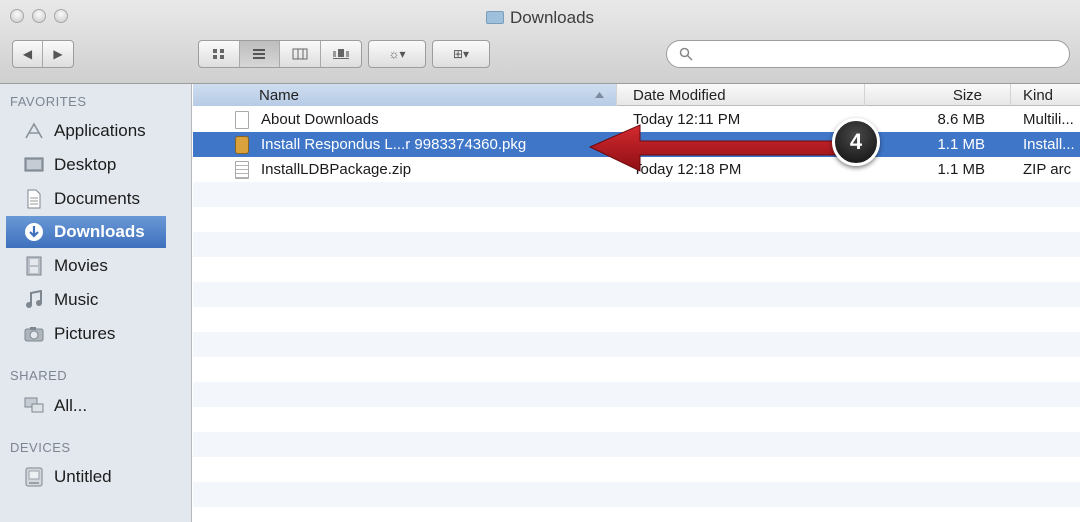  Describe the element at coordinates (99, 231) in the screenshot. I see `sidebar-item-label: Downloads` at that location.